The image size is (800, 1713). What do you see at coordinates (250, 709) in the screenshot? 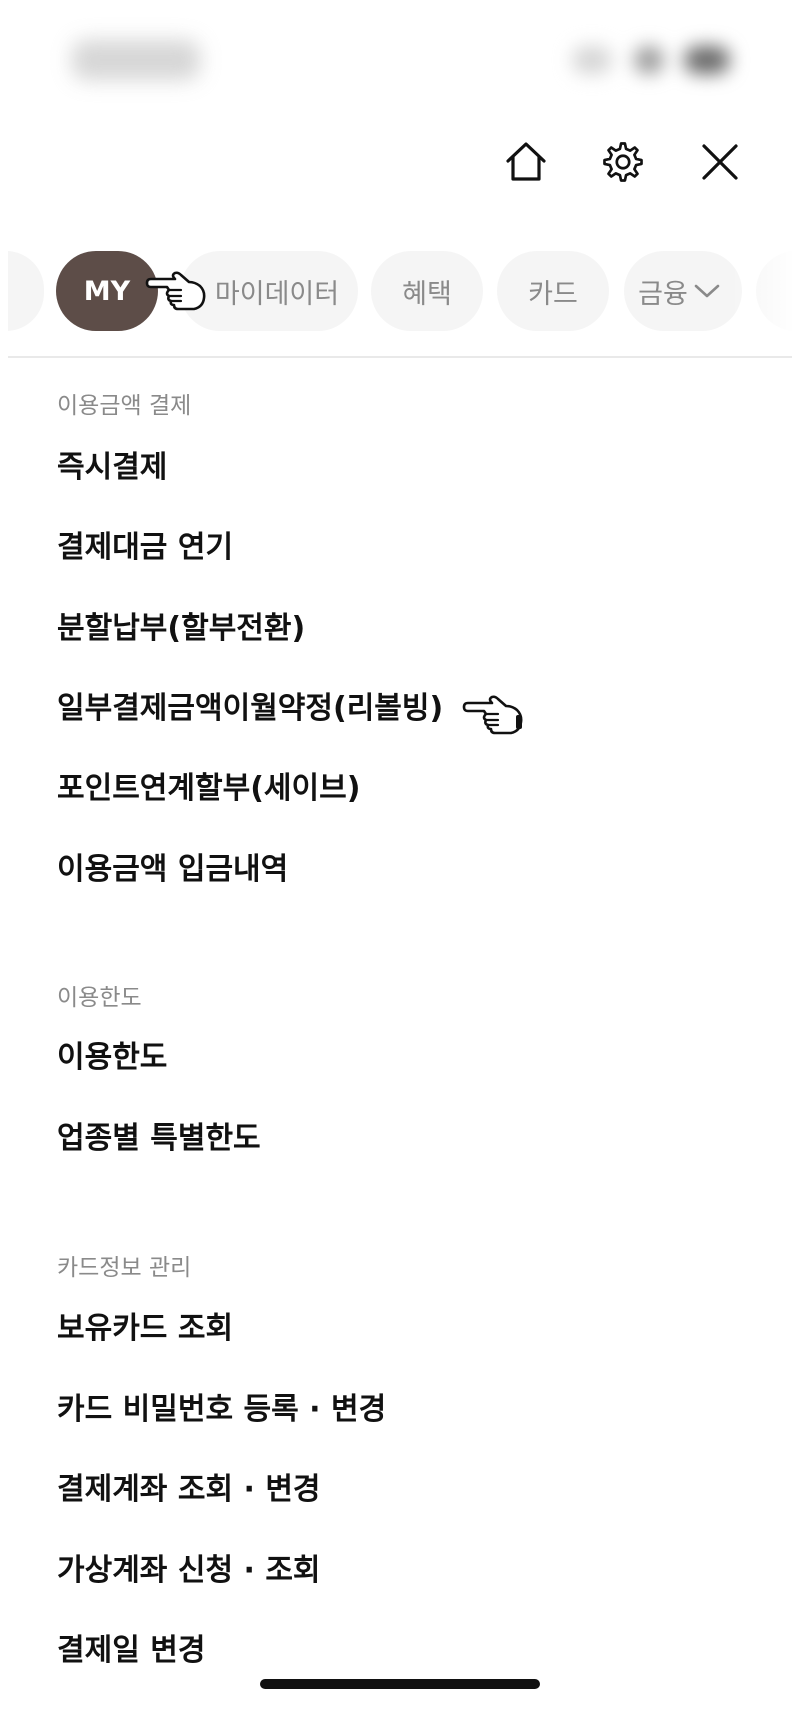
I see `menu-item-revolving: 일부결제금액이월약정(리볼빙)` at bounding box center [250, 709].